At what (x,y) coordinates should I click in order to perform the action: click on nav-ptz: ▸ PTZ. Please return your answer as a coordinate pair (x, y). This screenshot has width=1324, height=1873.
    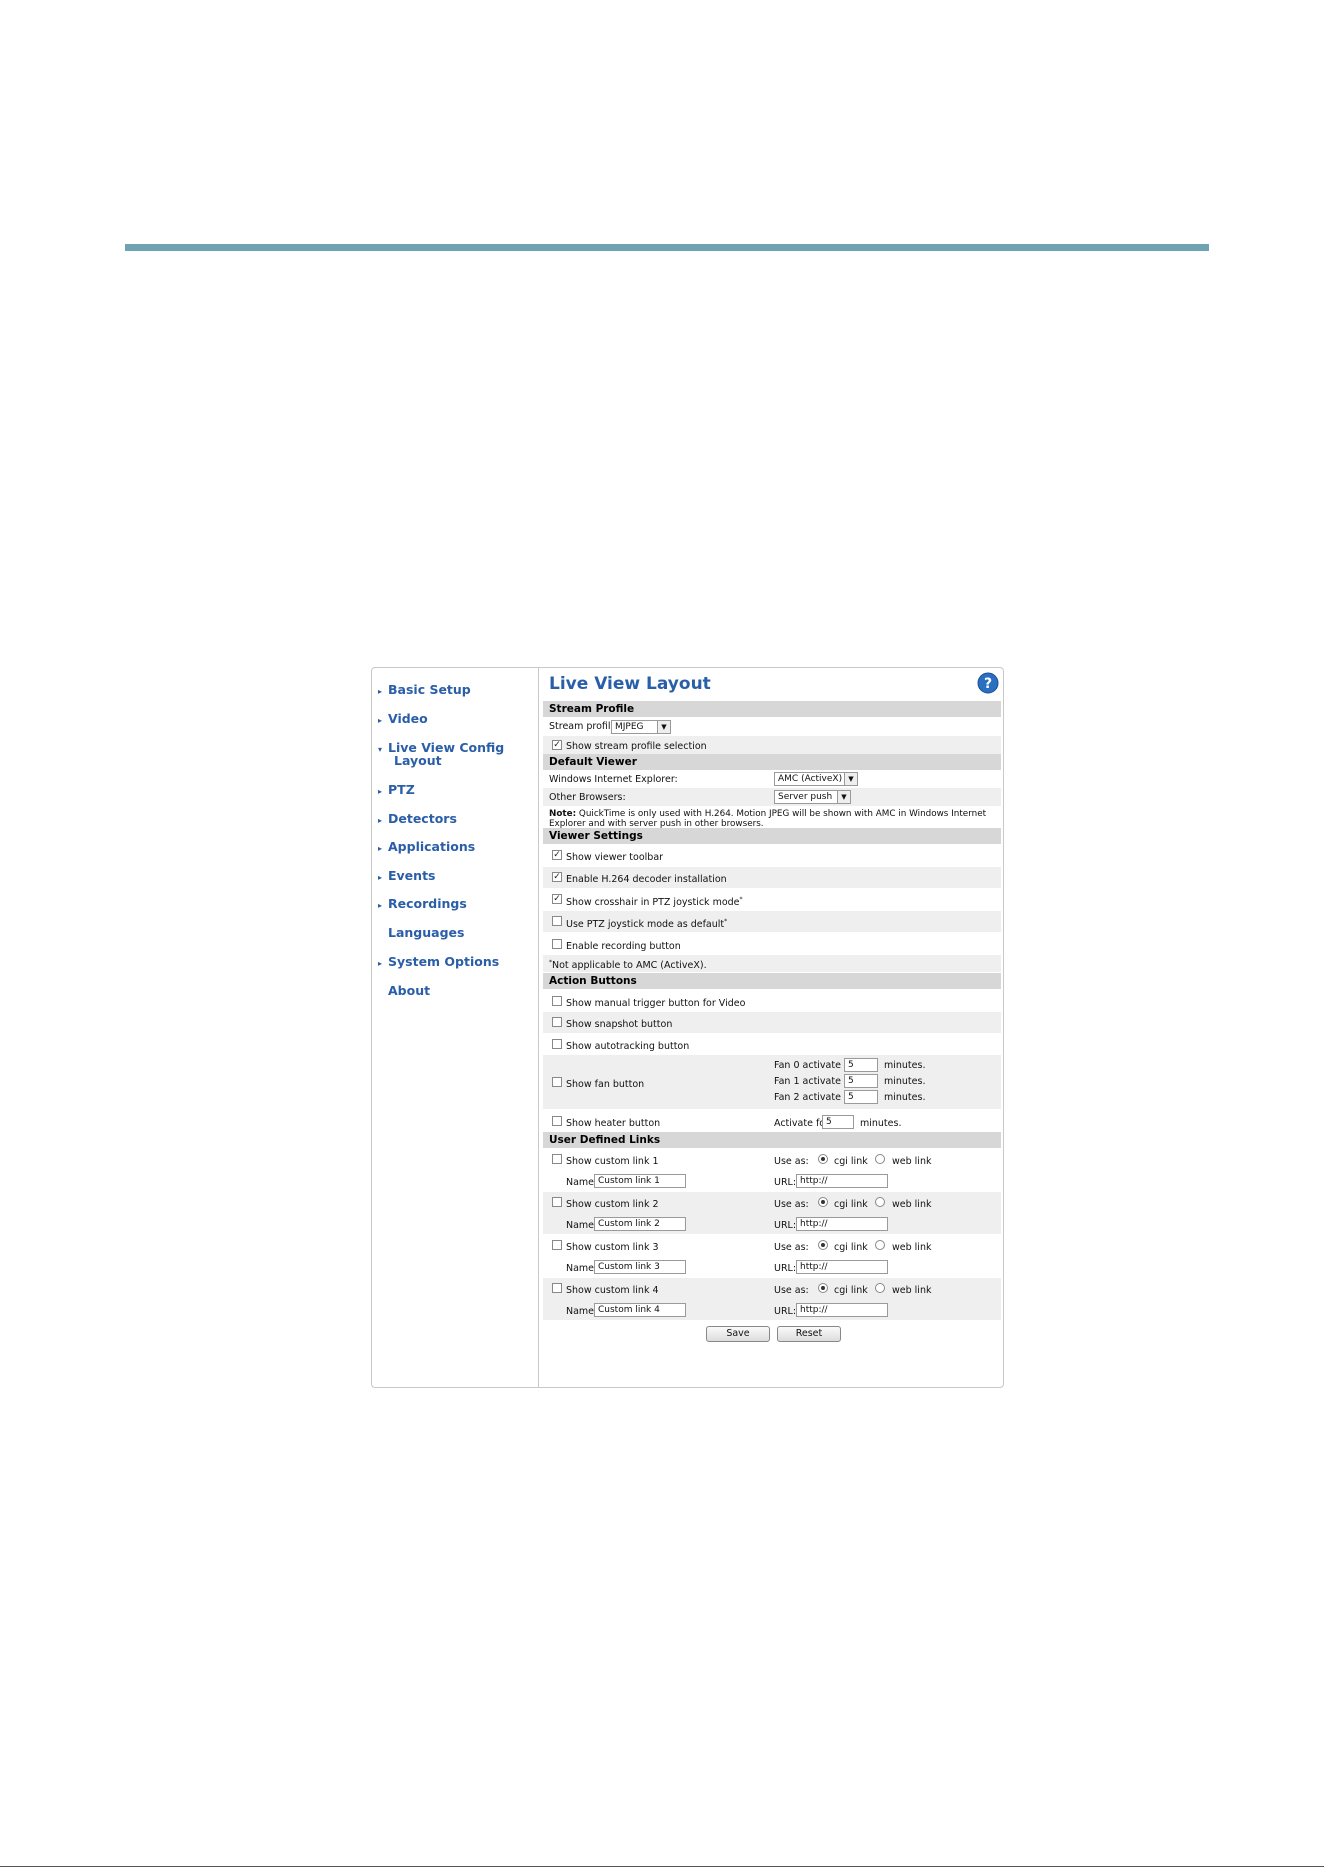
    Looking at the image, I should click on (396, 791).